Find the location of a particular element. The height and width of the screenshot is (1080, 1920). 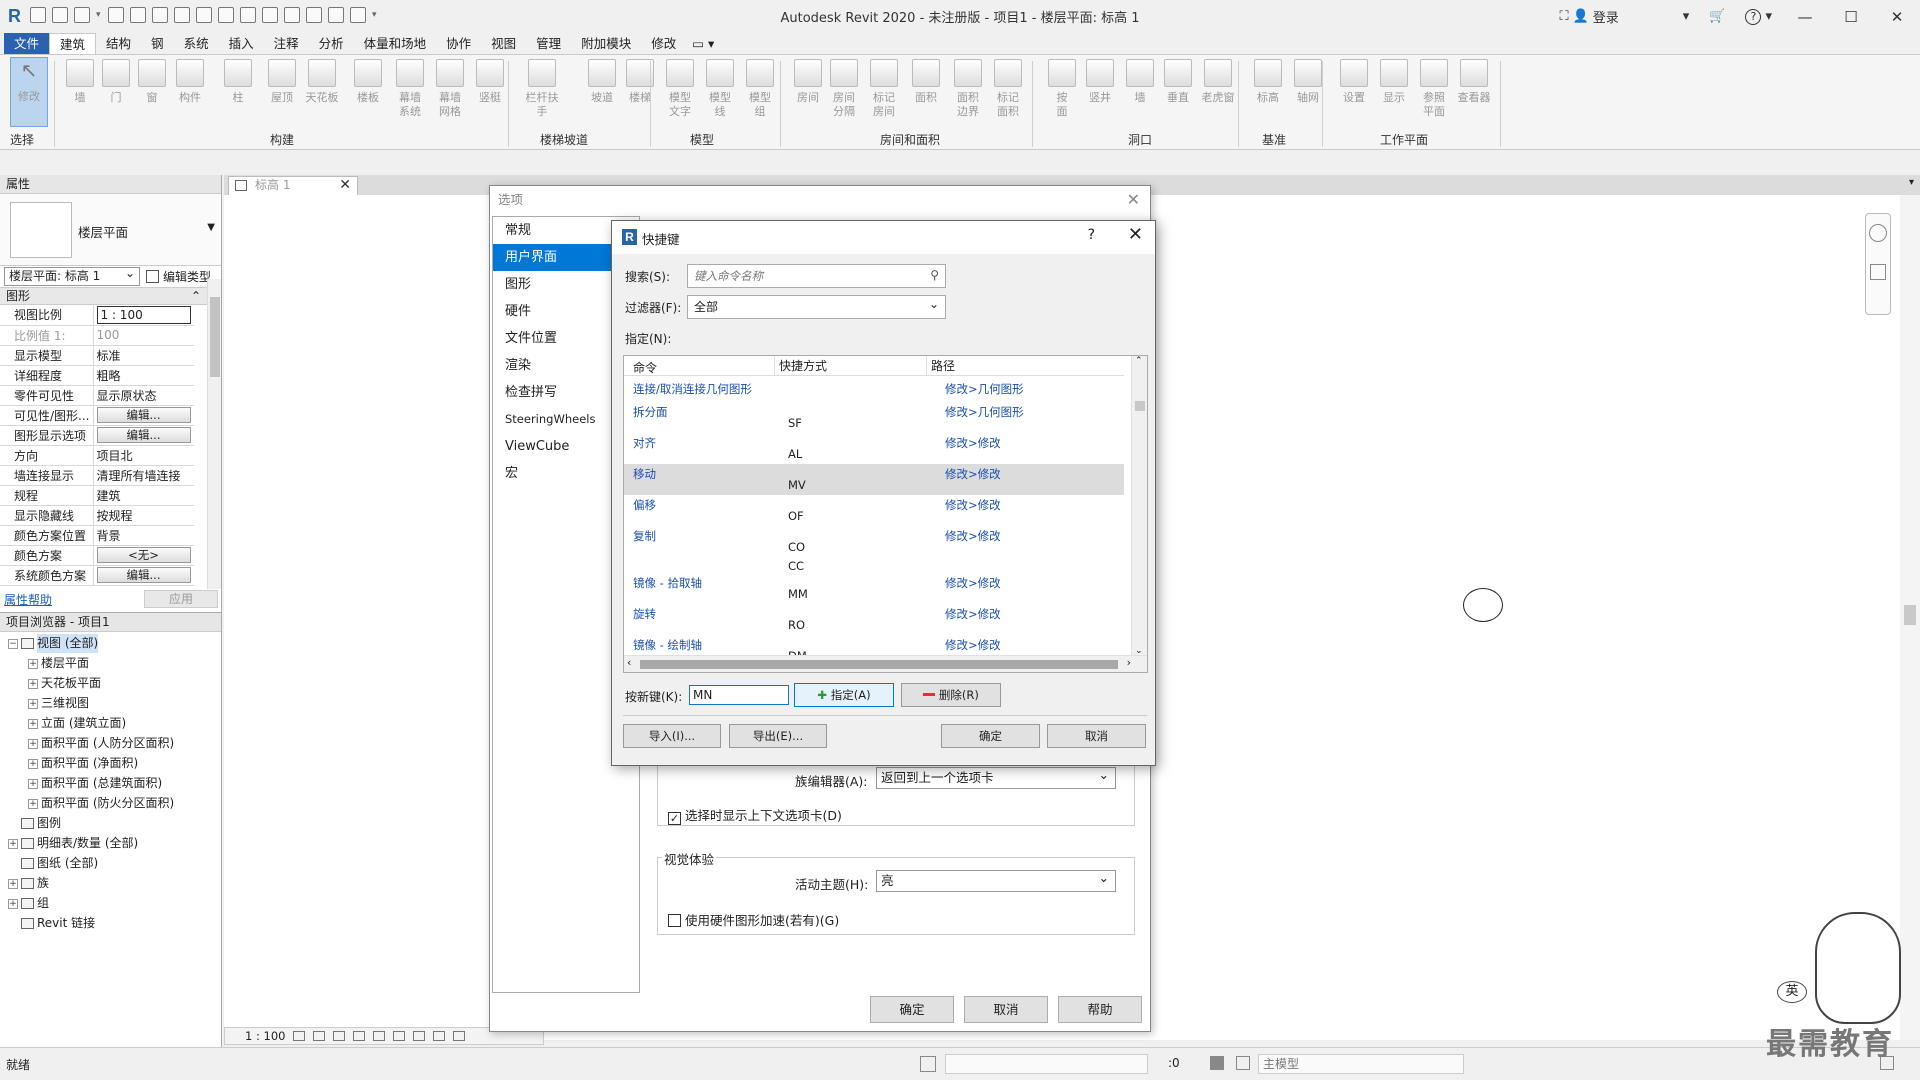

delete-button: 删除(R) is located at coordinates (951, 695).